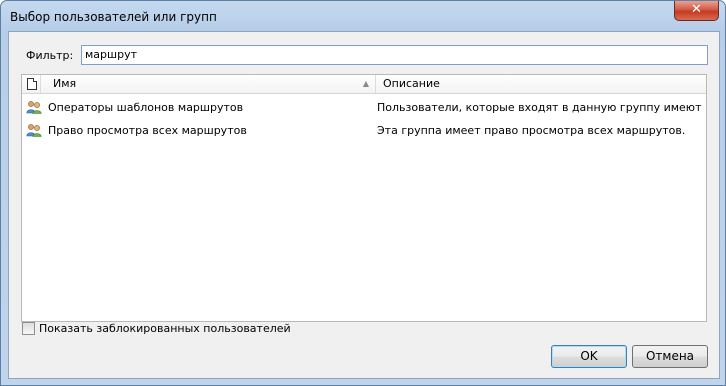 Image resolution: width=726 pixels, height=386 pixels. I want to click on close-button: ✕, so click(696, 11).